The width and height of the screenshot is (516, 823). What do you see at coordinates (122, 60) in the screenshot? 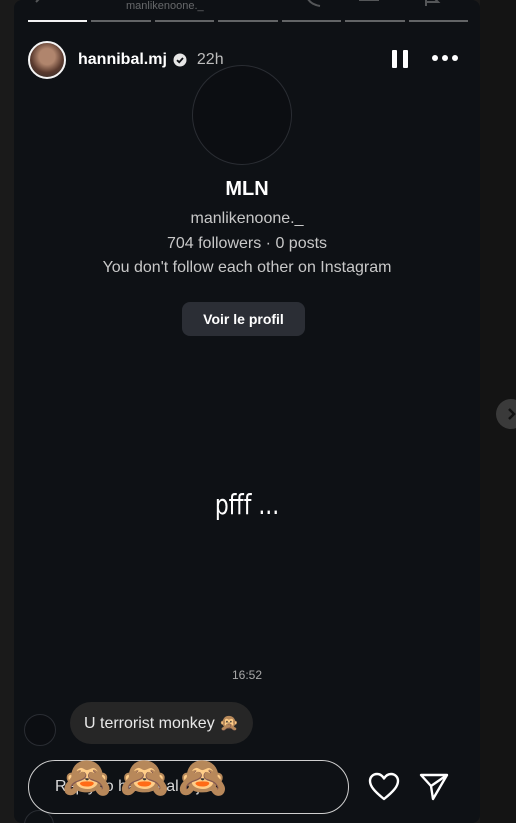
I see `username: hannibal.mj` at bounding box center [122, 60].